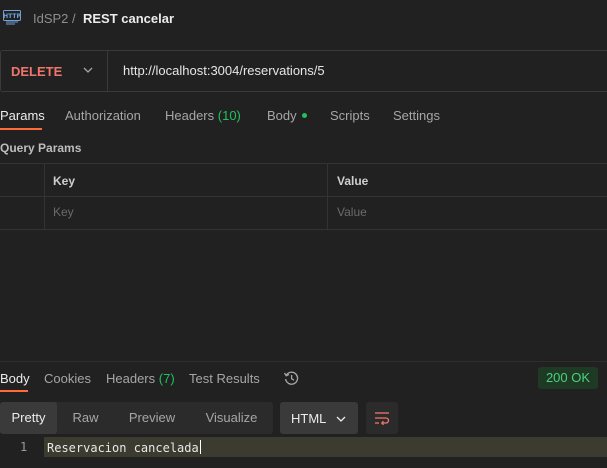 The width and height of the screenshot is (607, 468). What do you see at coordinates (309, 418) in the screenshot?
I see `language-label: HTML` at bounding box center [309, 418].